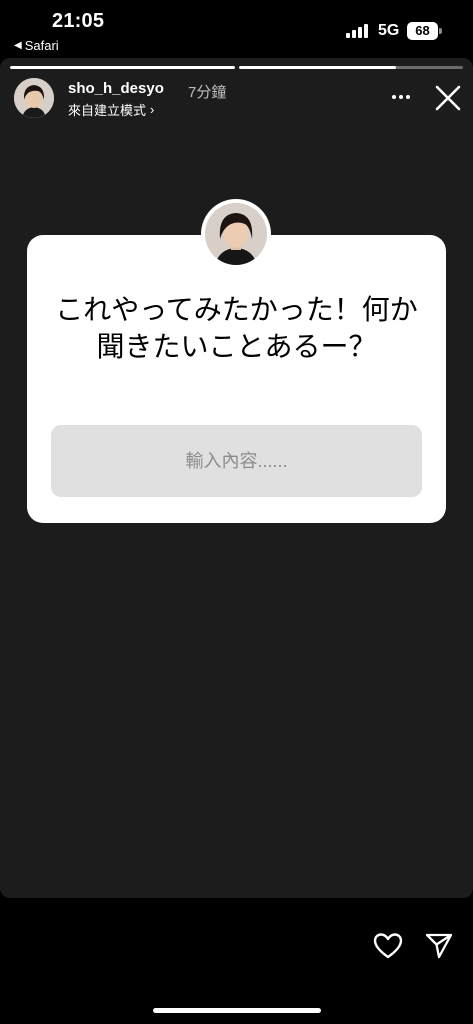  I want to click on battery-level: 68, so click(422, 31).